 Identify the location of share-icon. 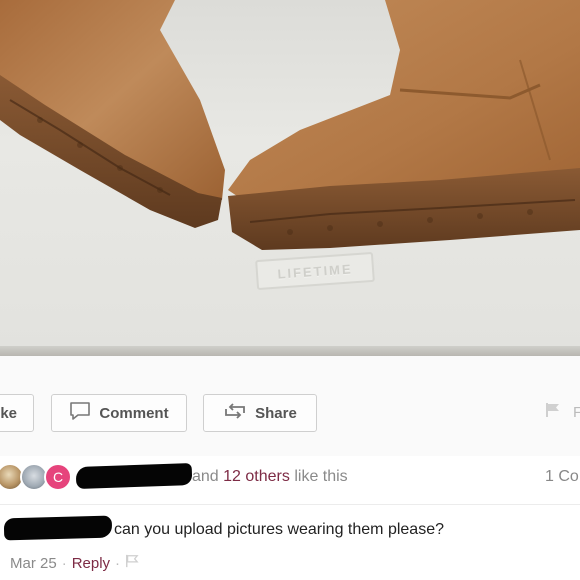
(235, 413).